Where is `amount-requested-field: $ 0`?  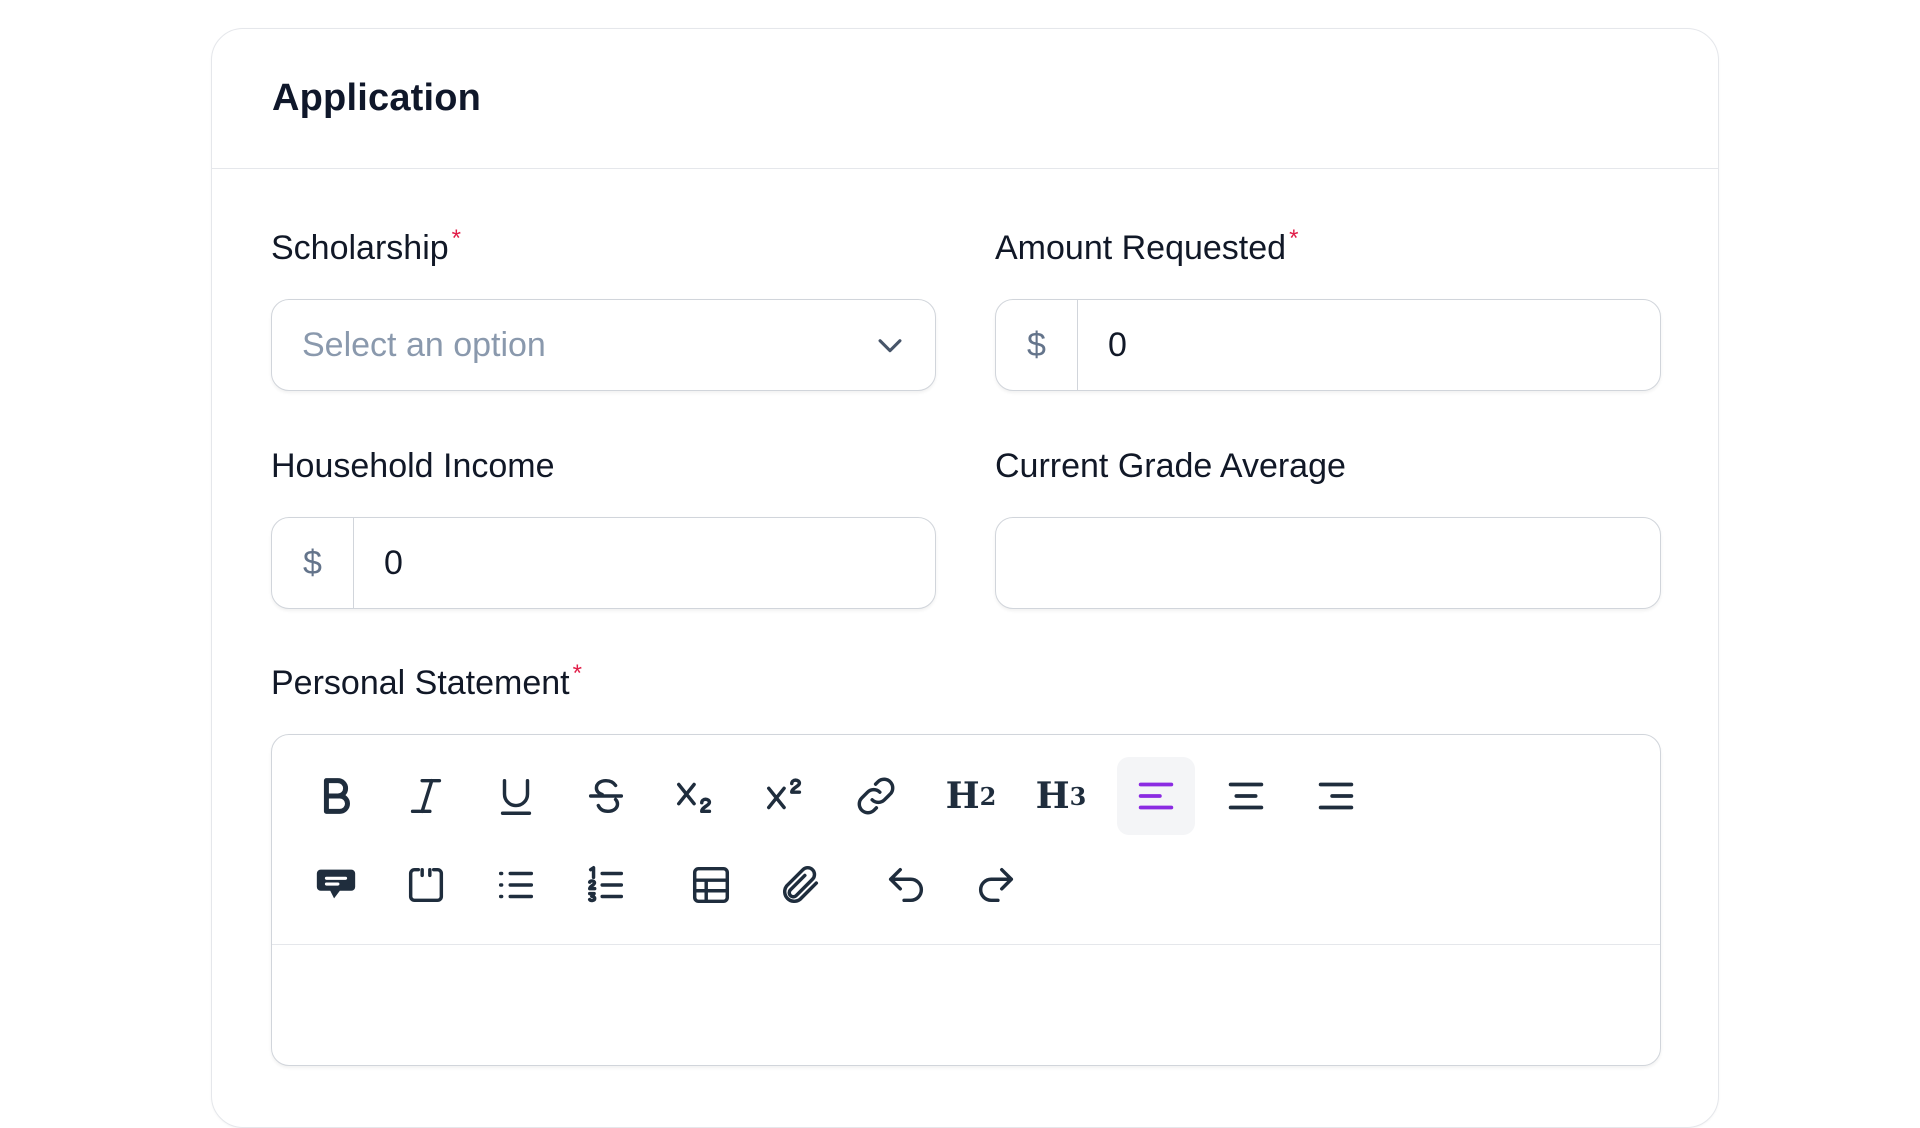
amount-requested-field: $ 0 is located at coordinates (1328, 345).